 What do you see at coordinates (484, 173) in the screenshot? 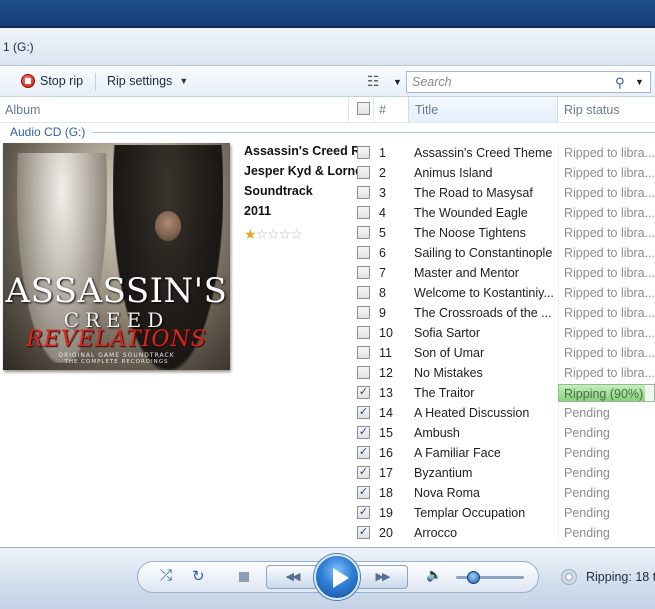
I see `track-title: Animus Island` at bounding box center [484, 173].